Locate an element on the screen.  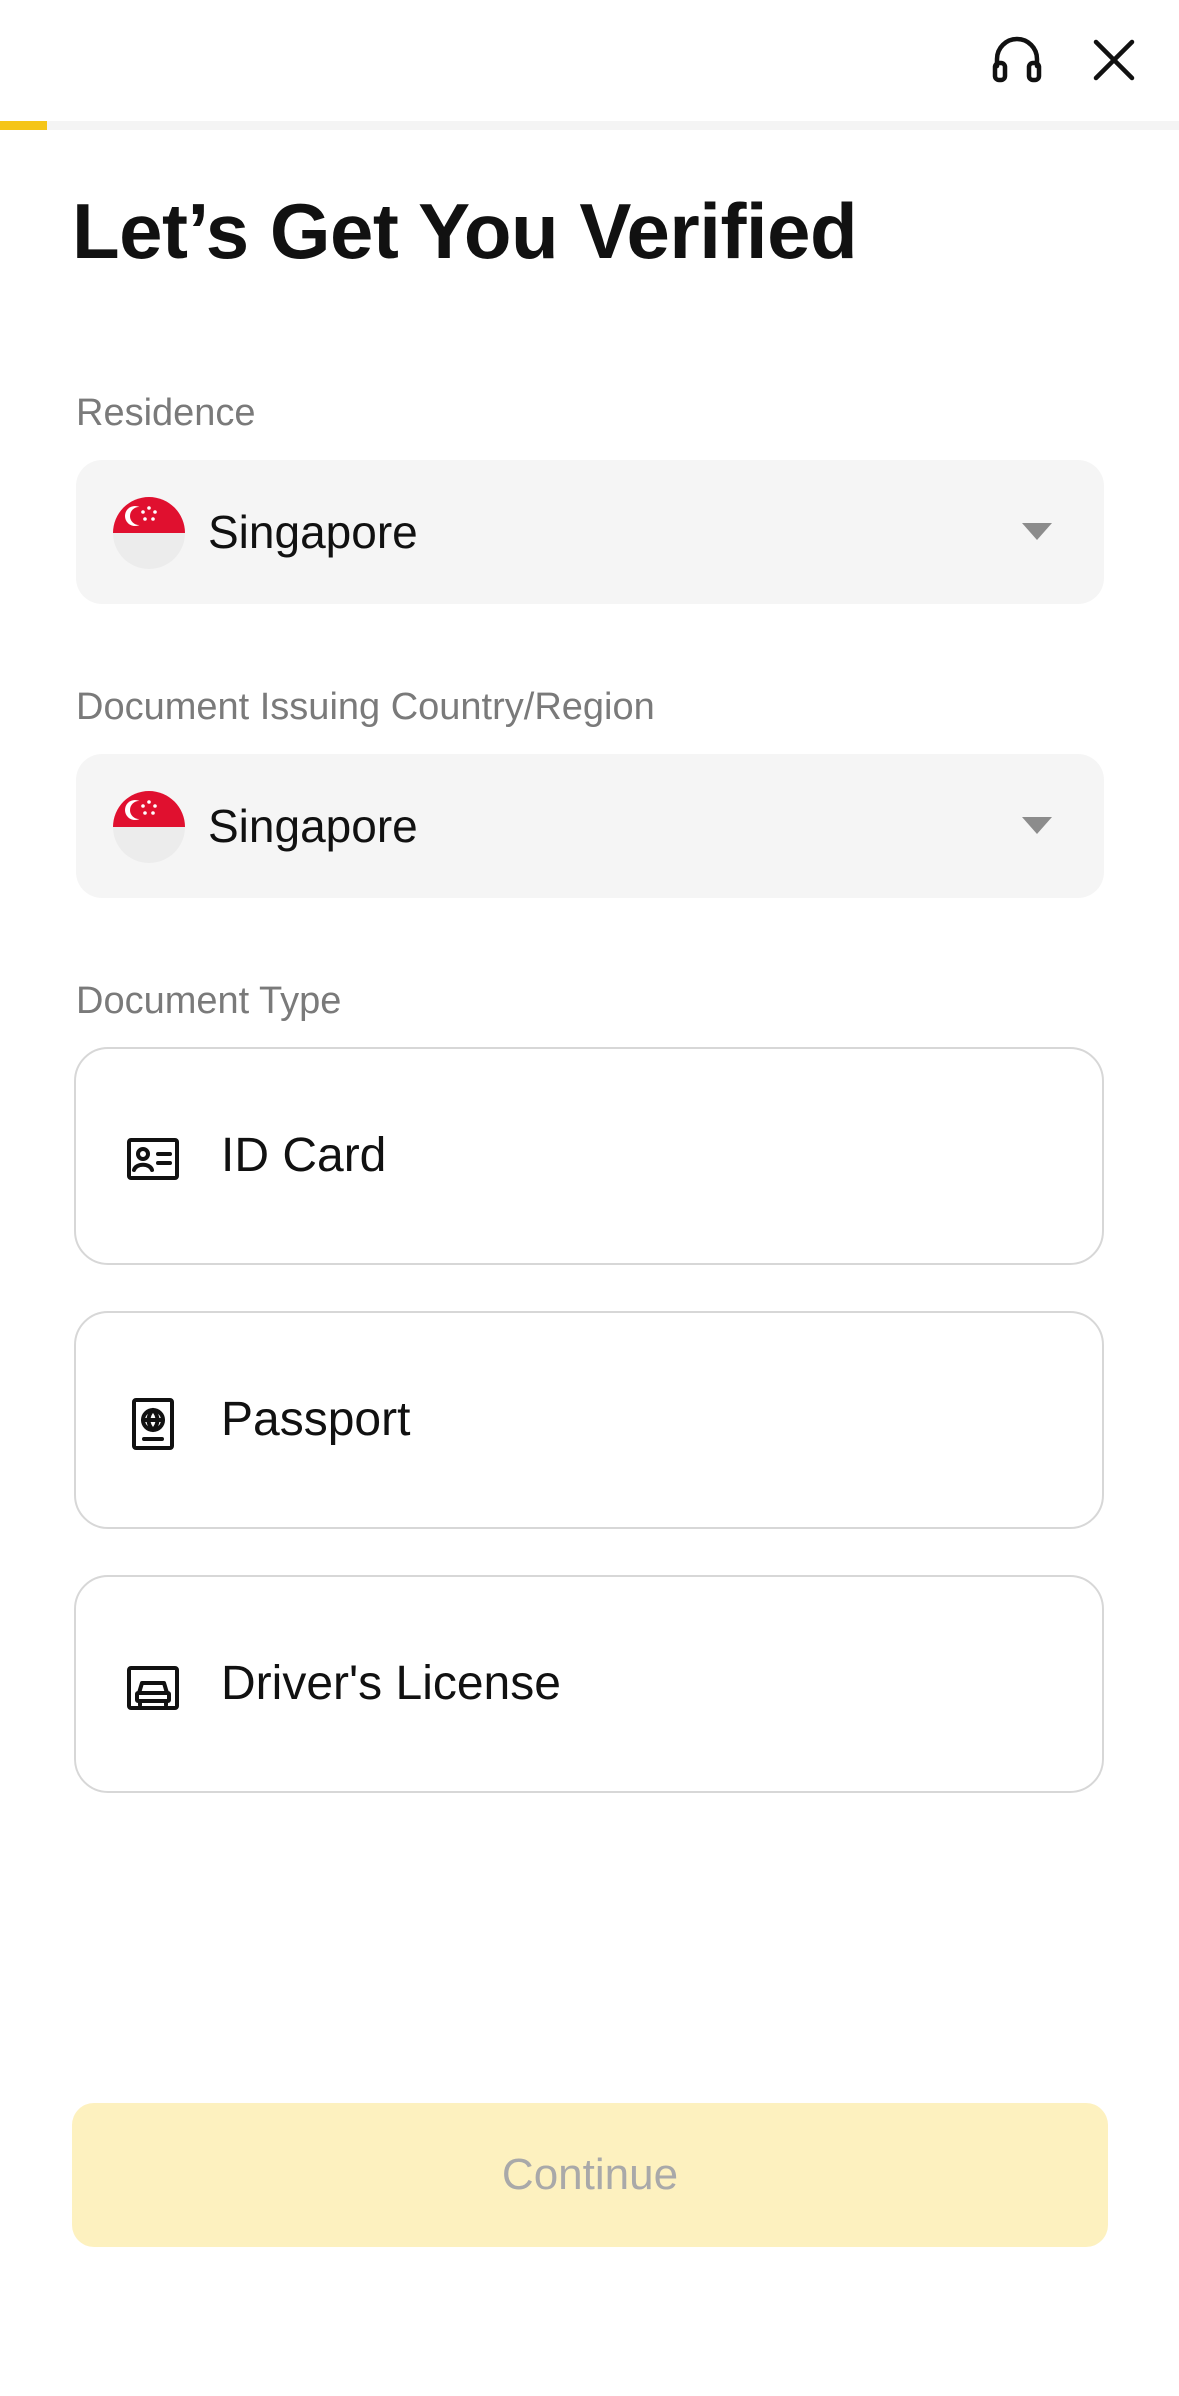
document-option-label: ID Card is located at coordinates (304, 1155).